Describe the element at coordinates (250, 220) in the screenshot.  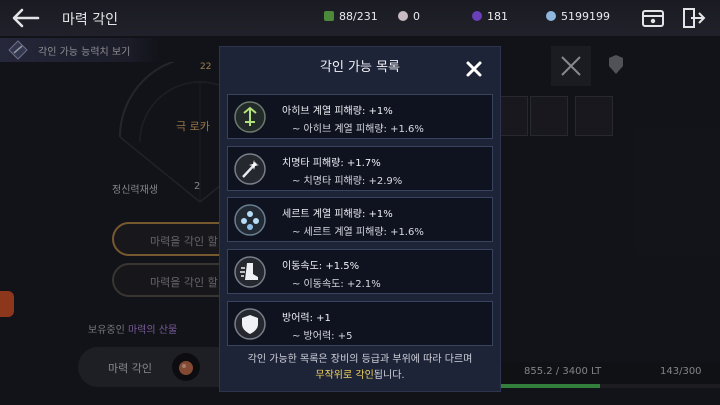
I see `sert-rune-icon` at that location.